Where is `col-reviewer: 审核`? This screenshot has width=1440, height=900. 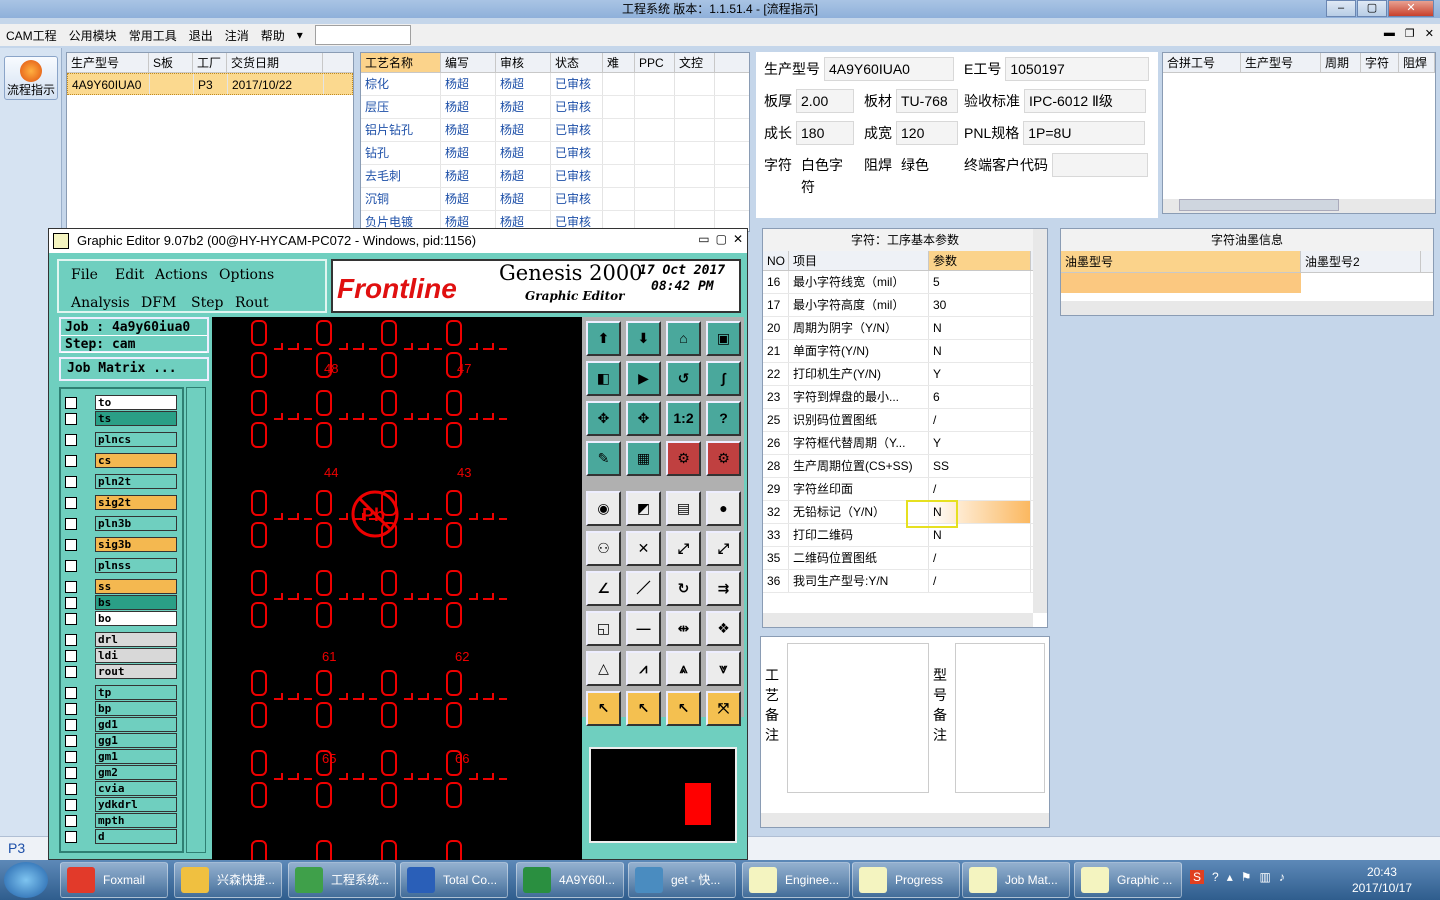 col-reviewer: 审核 is located at coordinates (523, 62).